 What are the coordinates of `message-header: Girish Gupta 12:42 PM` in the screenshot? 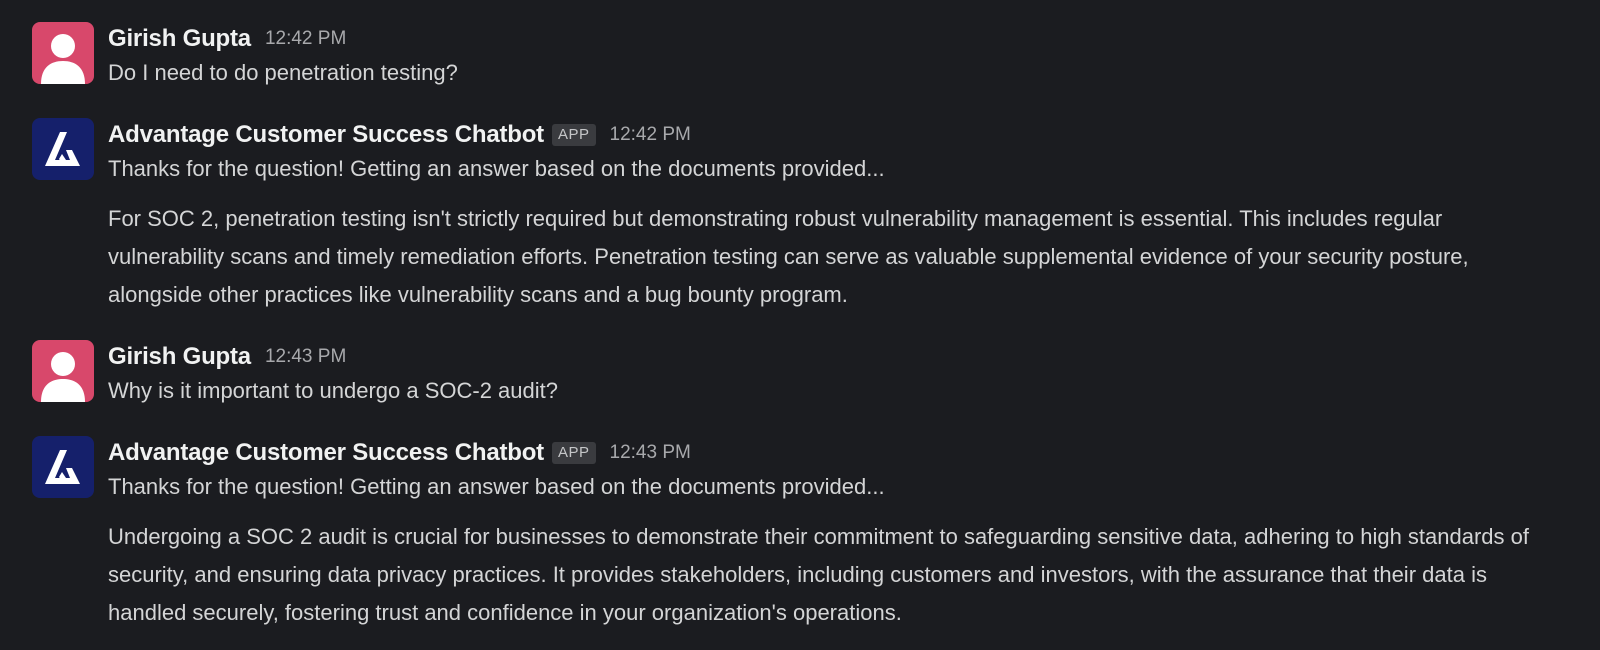 It's located at (834, 39).